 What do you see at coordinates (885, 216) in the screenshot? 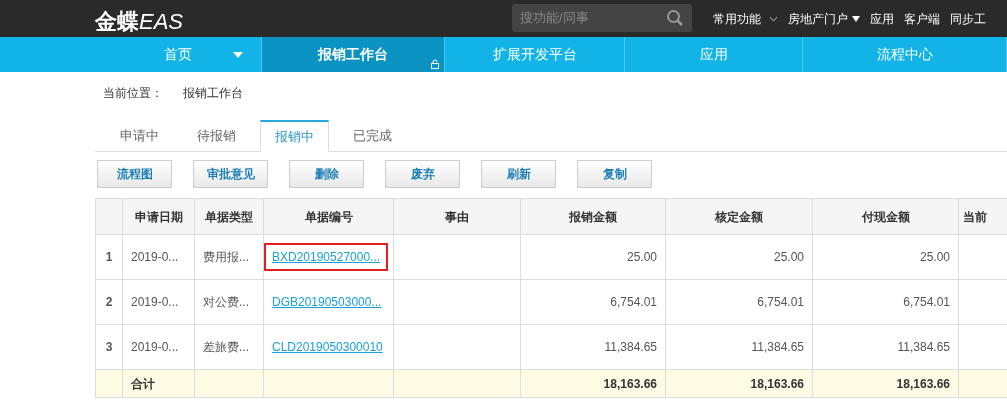
I see `column-header: 付现金额` at bounding box center [885, 216].